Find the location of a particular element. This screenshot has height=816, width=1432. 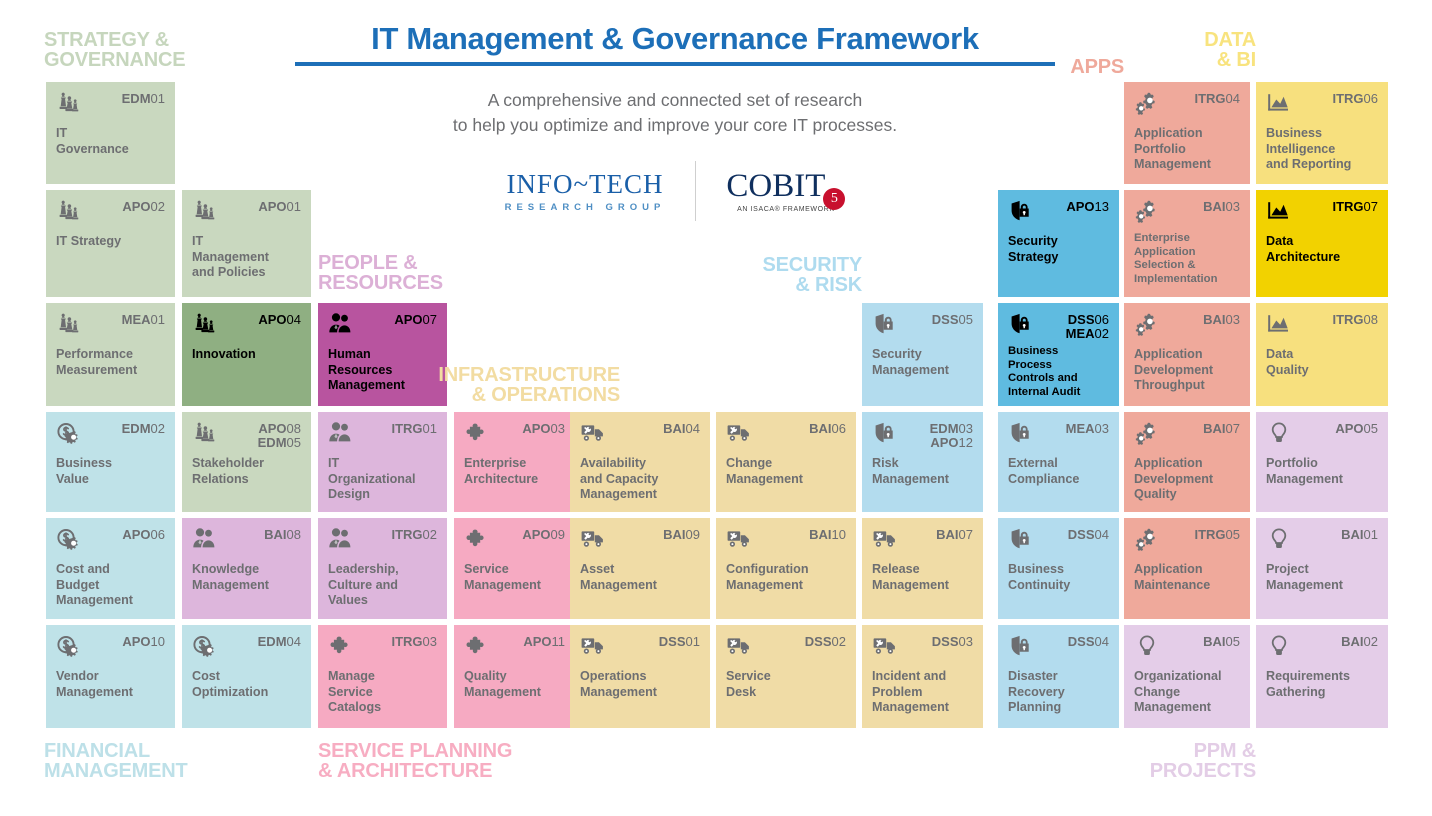

page-title: IT Management & Governance Framework is located at coordinates (675, 38).